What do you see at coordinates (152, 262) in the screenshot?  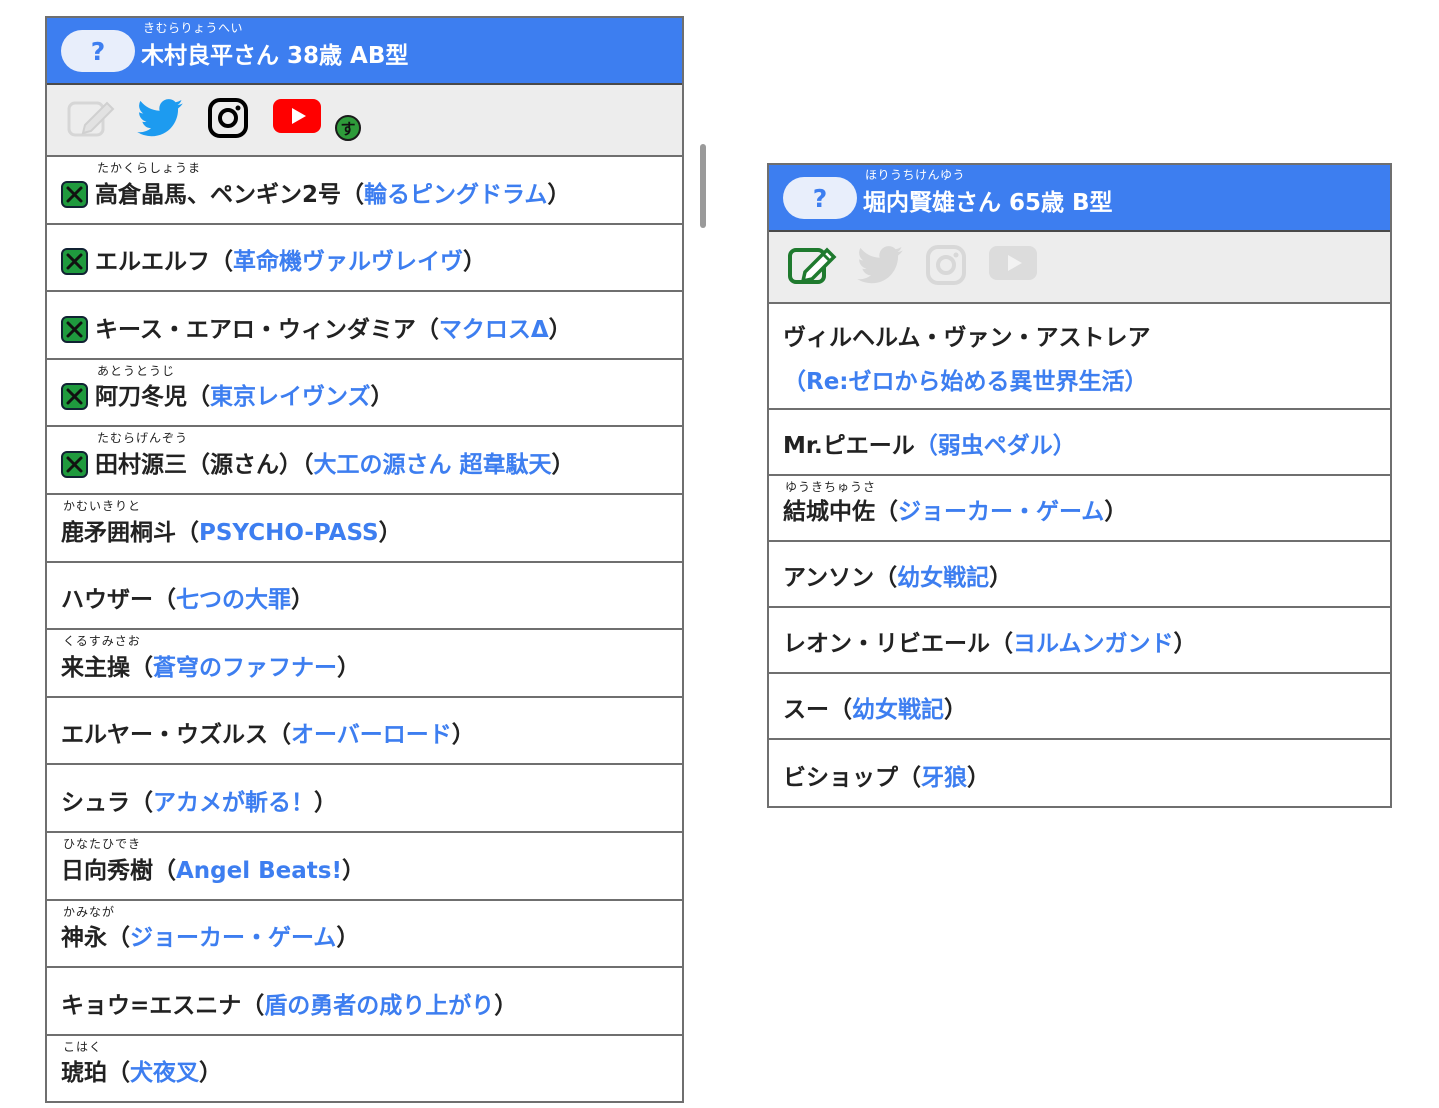 I see `character-name: エルエルフ` at bounding box center [152, 262].